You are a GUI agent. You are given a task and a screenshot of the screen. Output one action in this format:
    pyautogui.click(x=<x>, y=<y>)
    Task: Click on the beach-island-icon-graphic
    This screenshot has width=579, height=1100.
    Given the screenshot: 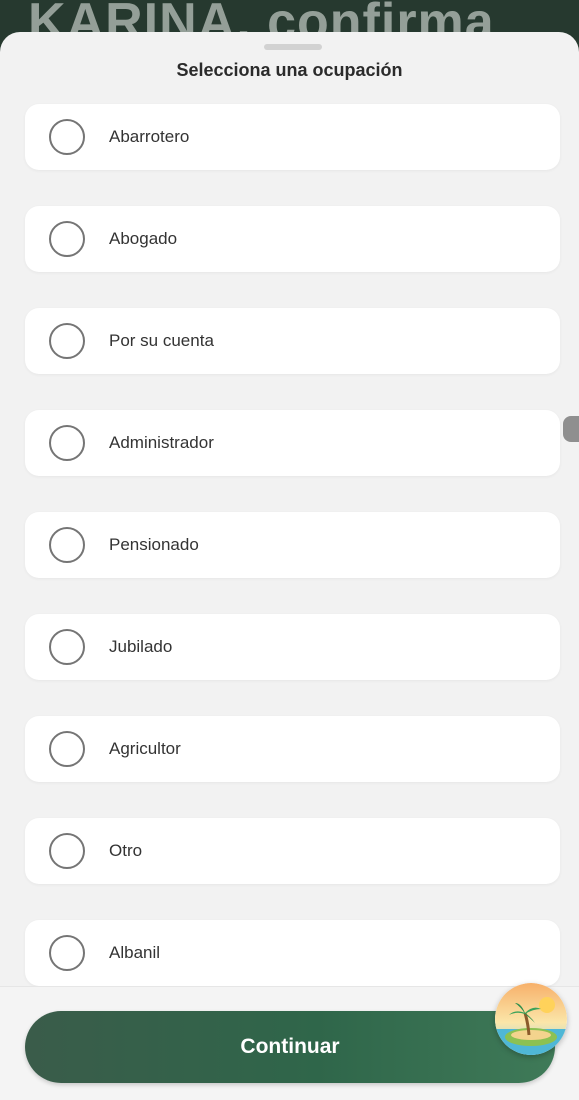 What is the action you would take?
    pyautogui.click(x=531, y=1019)
    